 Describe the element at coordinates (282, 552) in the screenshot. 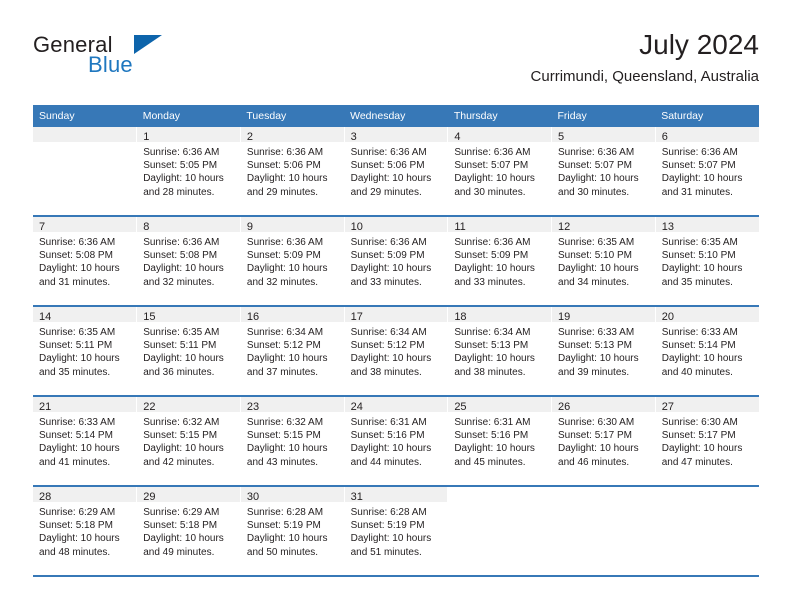

I see `daylight-text-line2: and 50 minutes.` at that location.